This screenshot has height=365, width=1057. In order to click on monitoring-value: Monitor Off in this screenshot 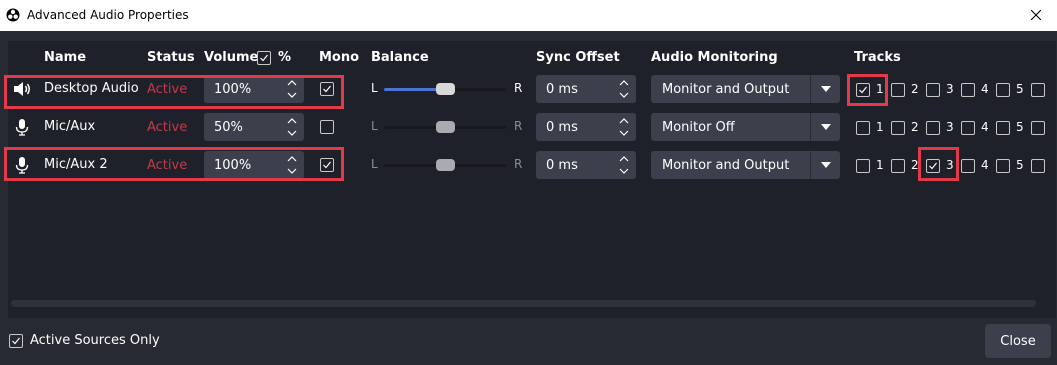, I will do `click(698, 127)`.